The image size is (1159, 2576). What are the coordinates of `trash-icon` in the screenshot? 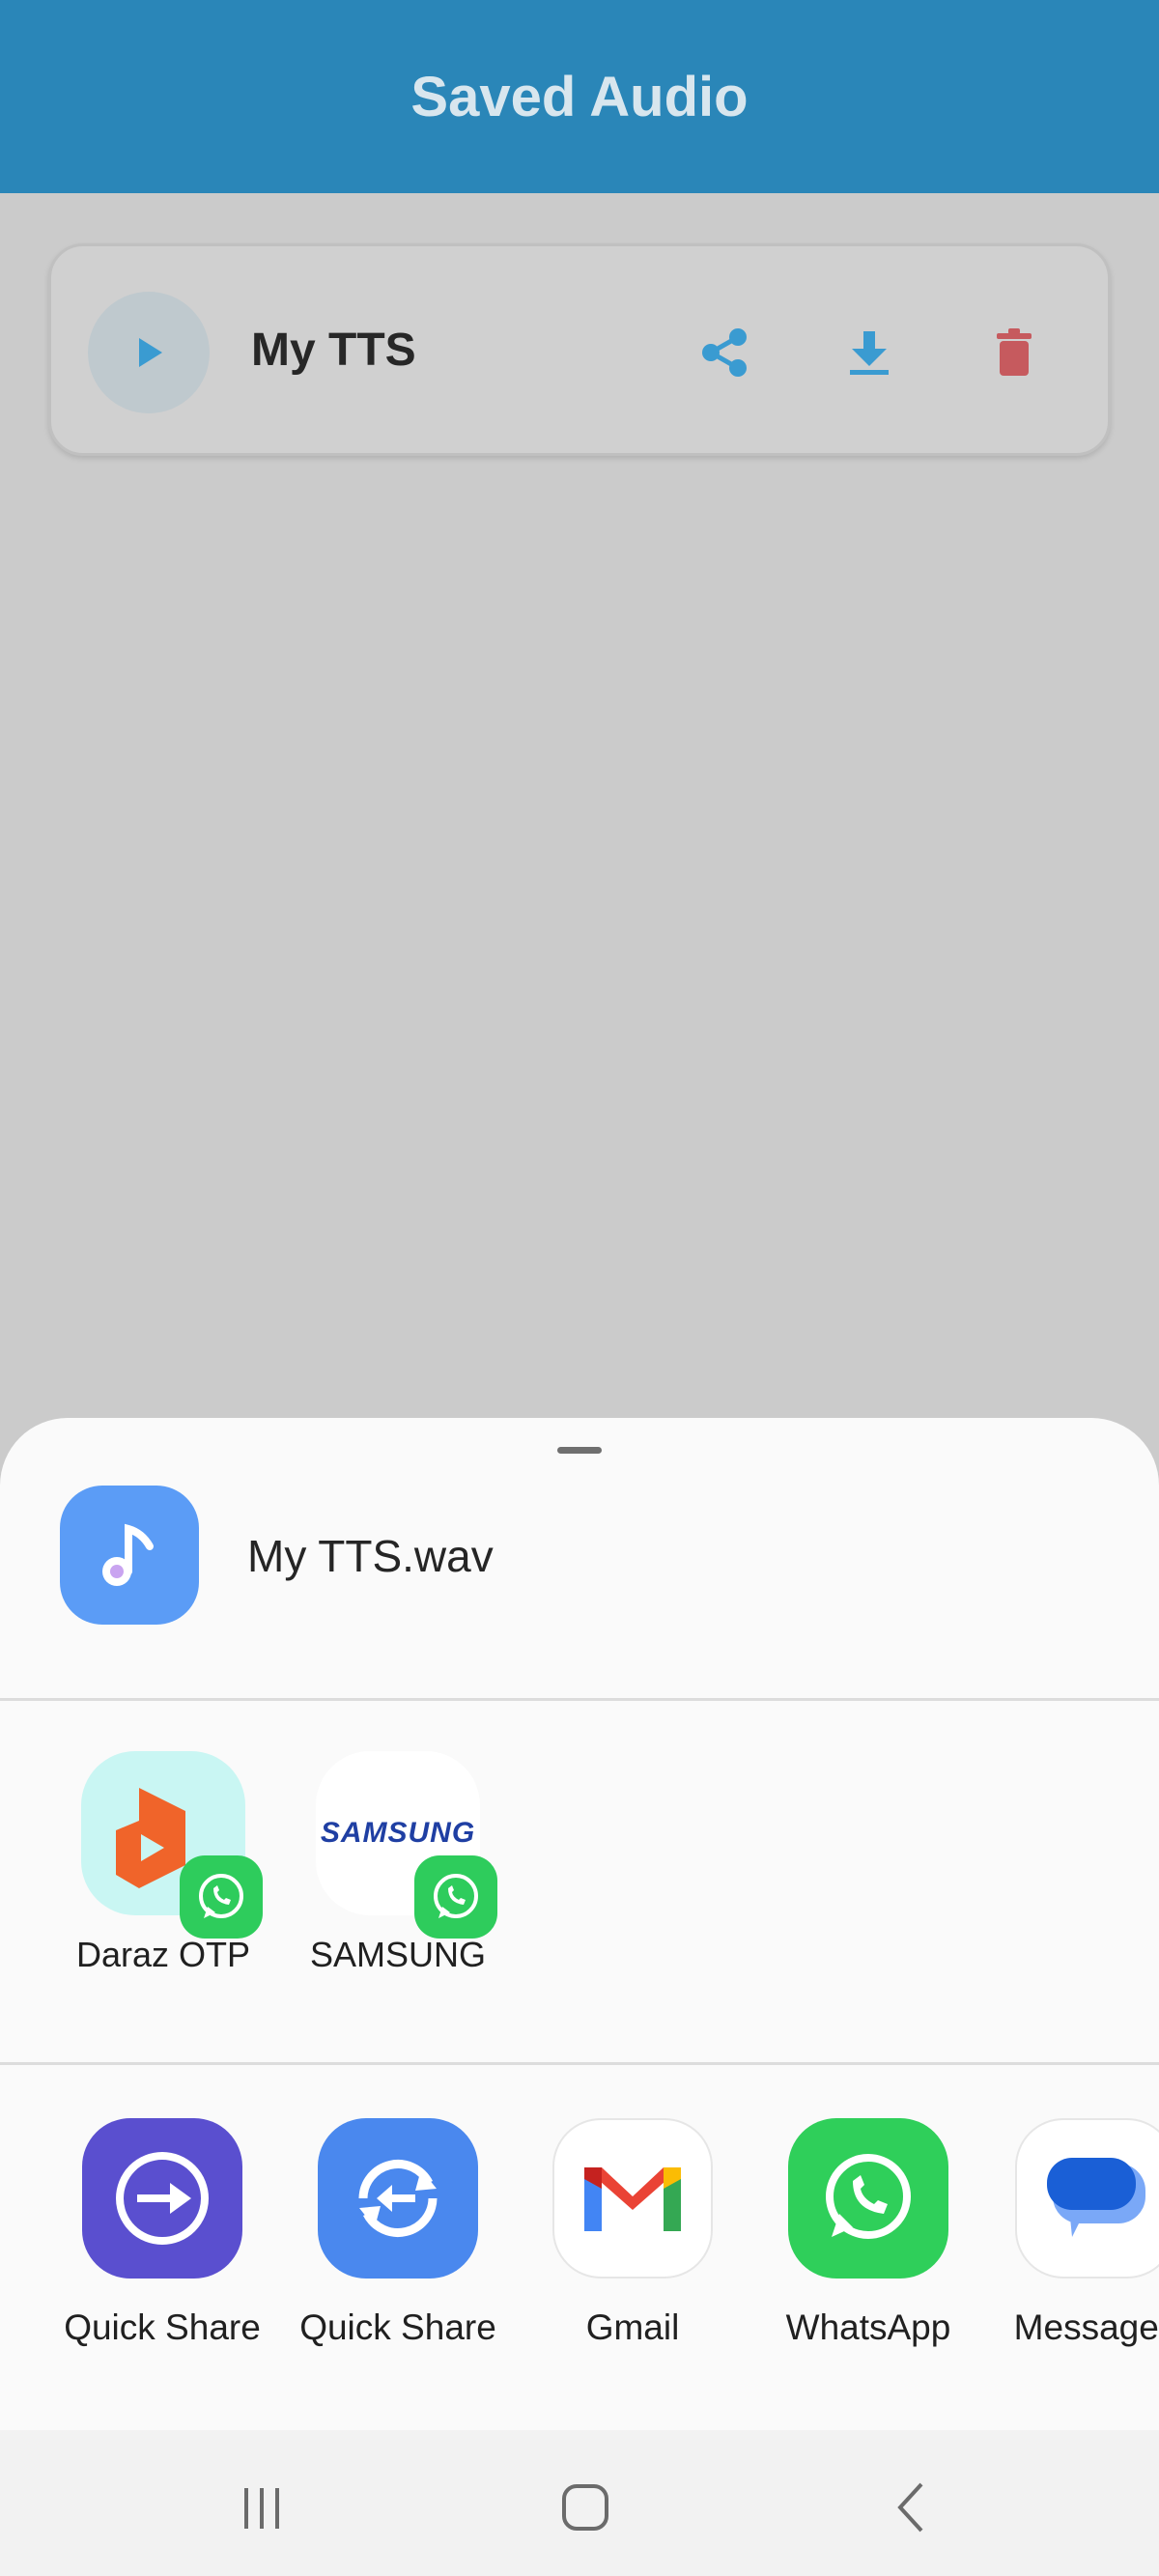 It's located at (1015, 352).